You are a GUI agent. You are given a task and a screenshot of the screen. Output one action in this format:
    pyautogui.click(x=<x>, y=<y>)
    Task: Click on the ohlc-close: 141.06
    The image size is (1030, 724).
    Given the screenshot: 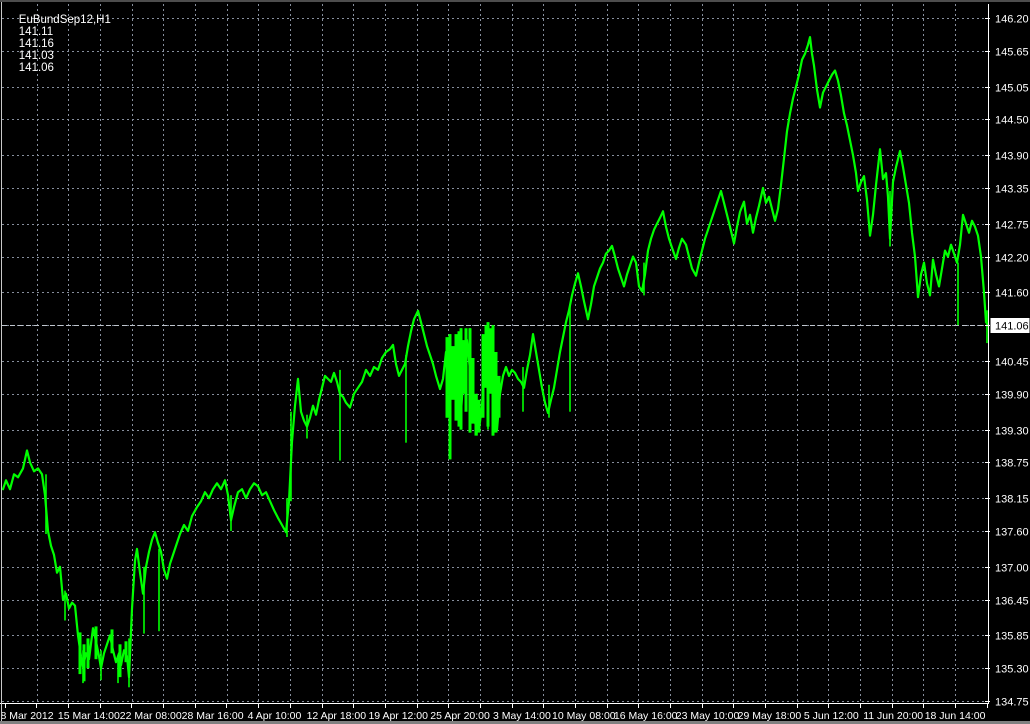 What is the action you would take?
    pyautogui.click(x=36, y=68)
    